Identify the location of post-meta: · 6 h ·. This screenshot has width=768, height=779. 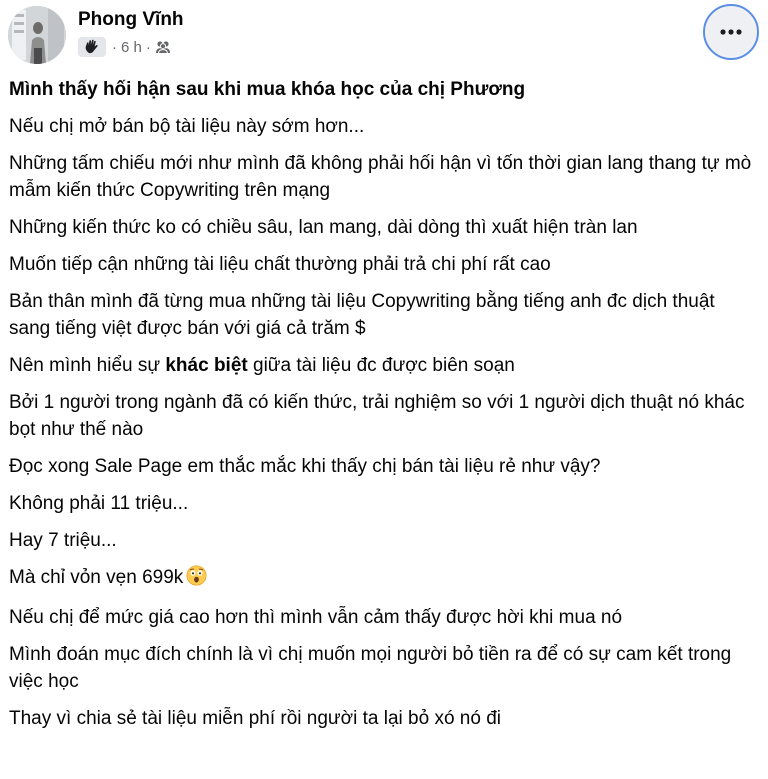
(124, 47).